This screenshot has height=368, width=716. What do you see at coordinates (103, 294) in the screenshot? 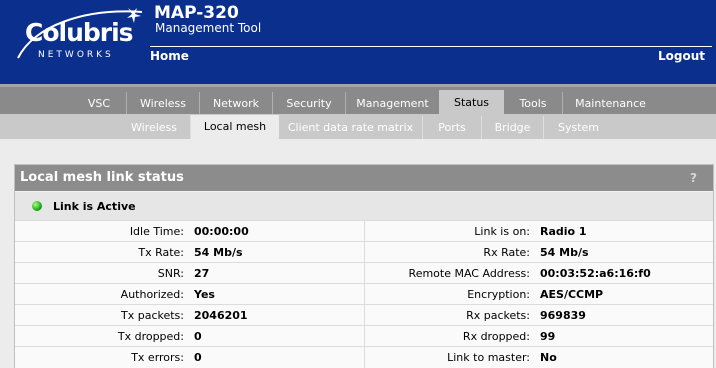
I see `stat-label: Authorized:` at bounding box center [103, 294].